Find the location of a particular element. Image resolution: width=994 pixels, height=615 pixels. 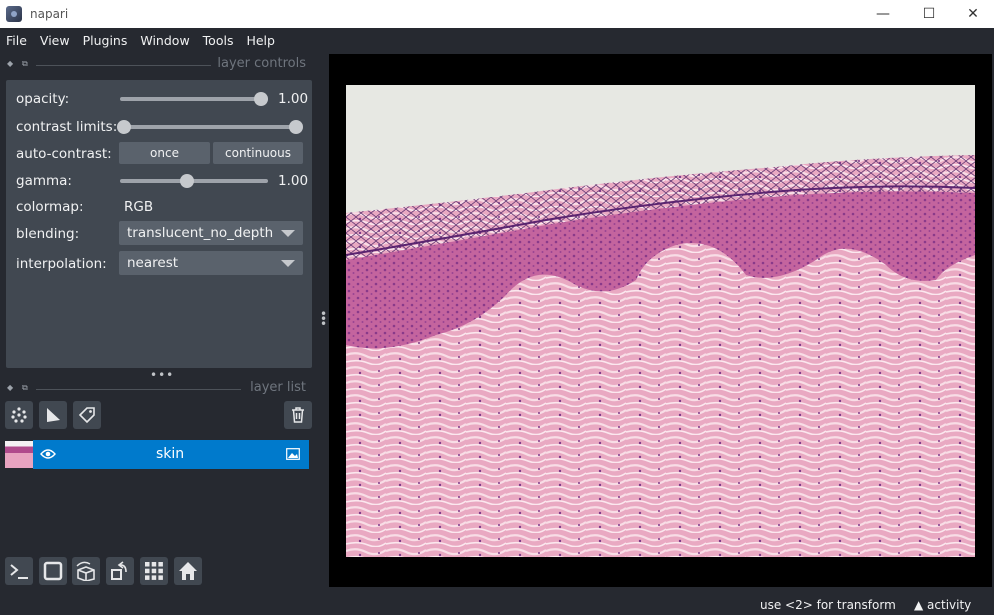

ndisplay-icon is located at coordinates (53, 571).